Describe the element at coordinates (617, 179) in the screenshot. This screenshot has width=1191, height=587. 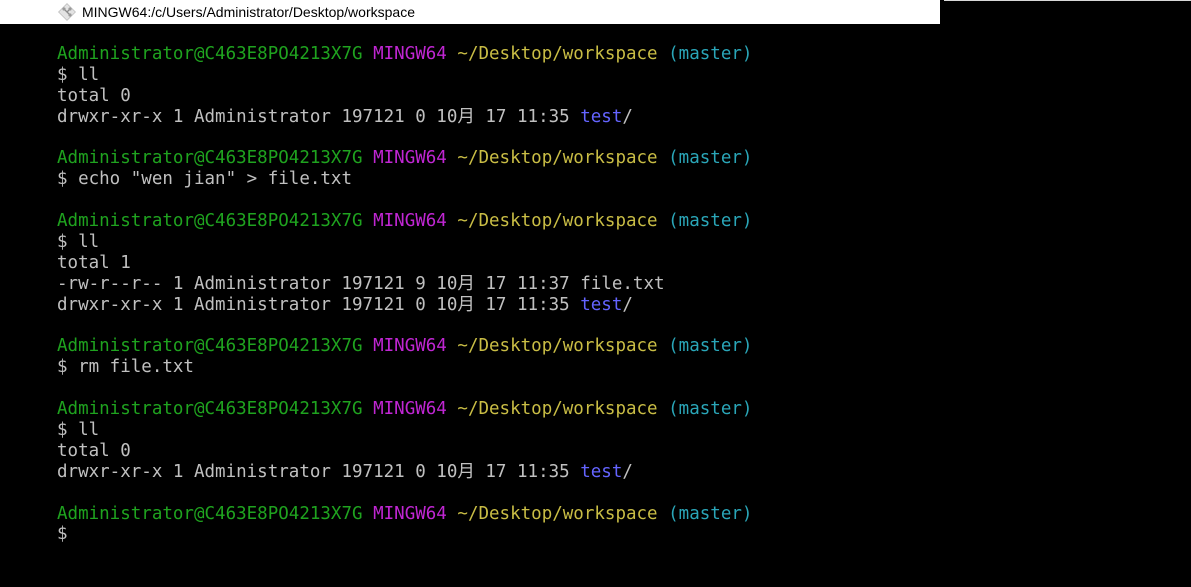
I see `terminal-line-command: $ echo "wen jian" > file.txt` at that location.